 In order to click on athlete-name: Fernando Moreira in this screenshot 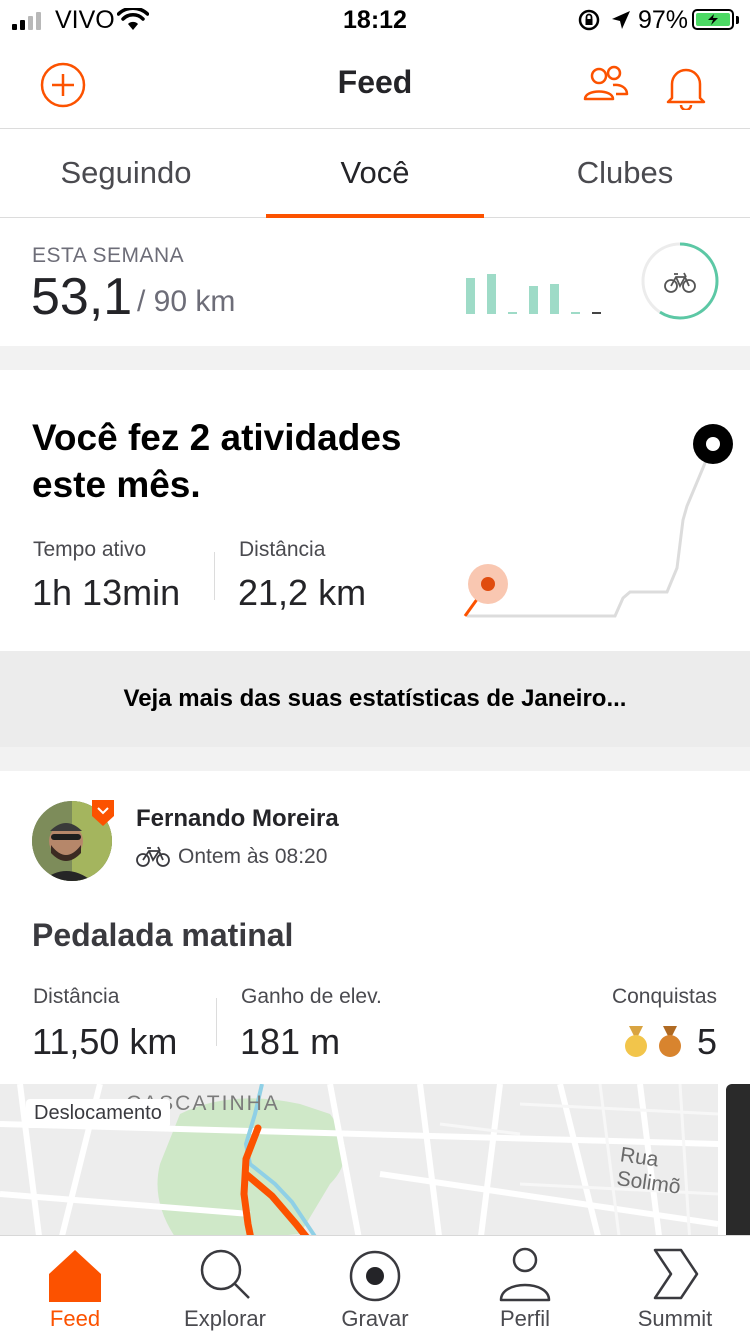, I will do `click(237, 819)`.